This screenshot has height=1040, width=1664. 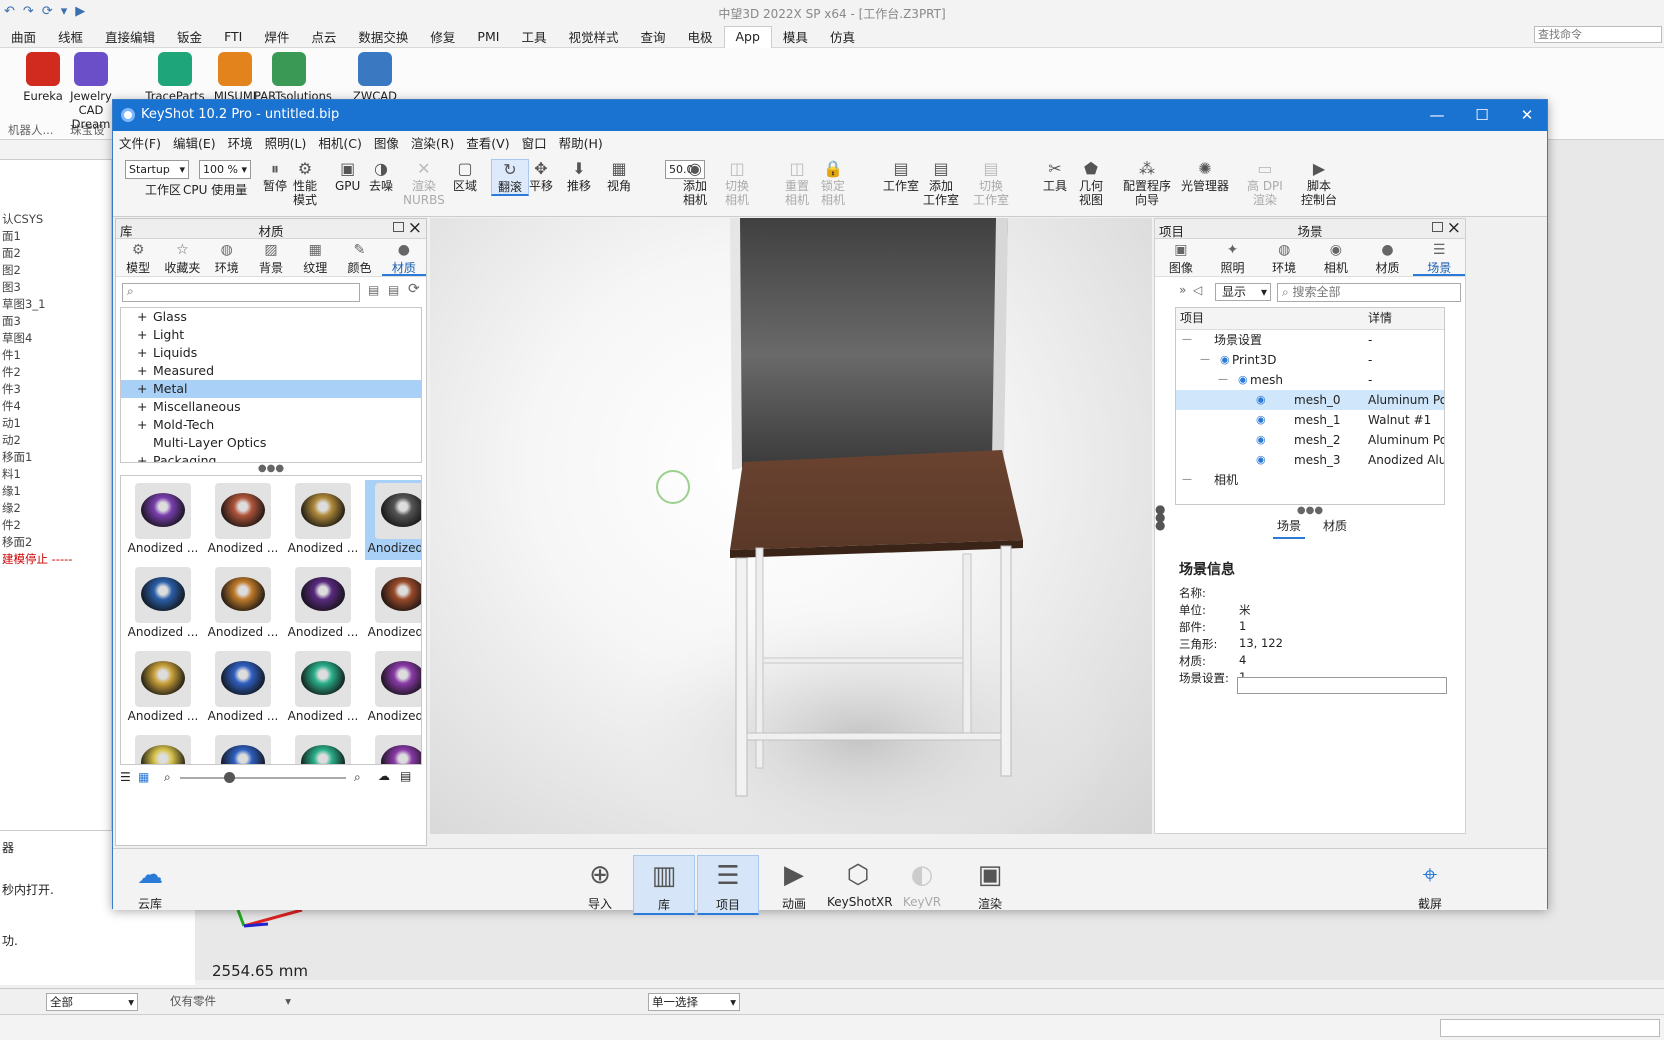 What do you see at coordinates (163, 190) in the screenshot?
I see `toolbar-0: 工作区` at bounding box center [163, 190].